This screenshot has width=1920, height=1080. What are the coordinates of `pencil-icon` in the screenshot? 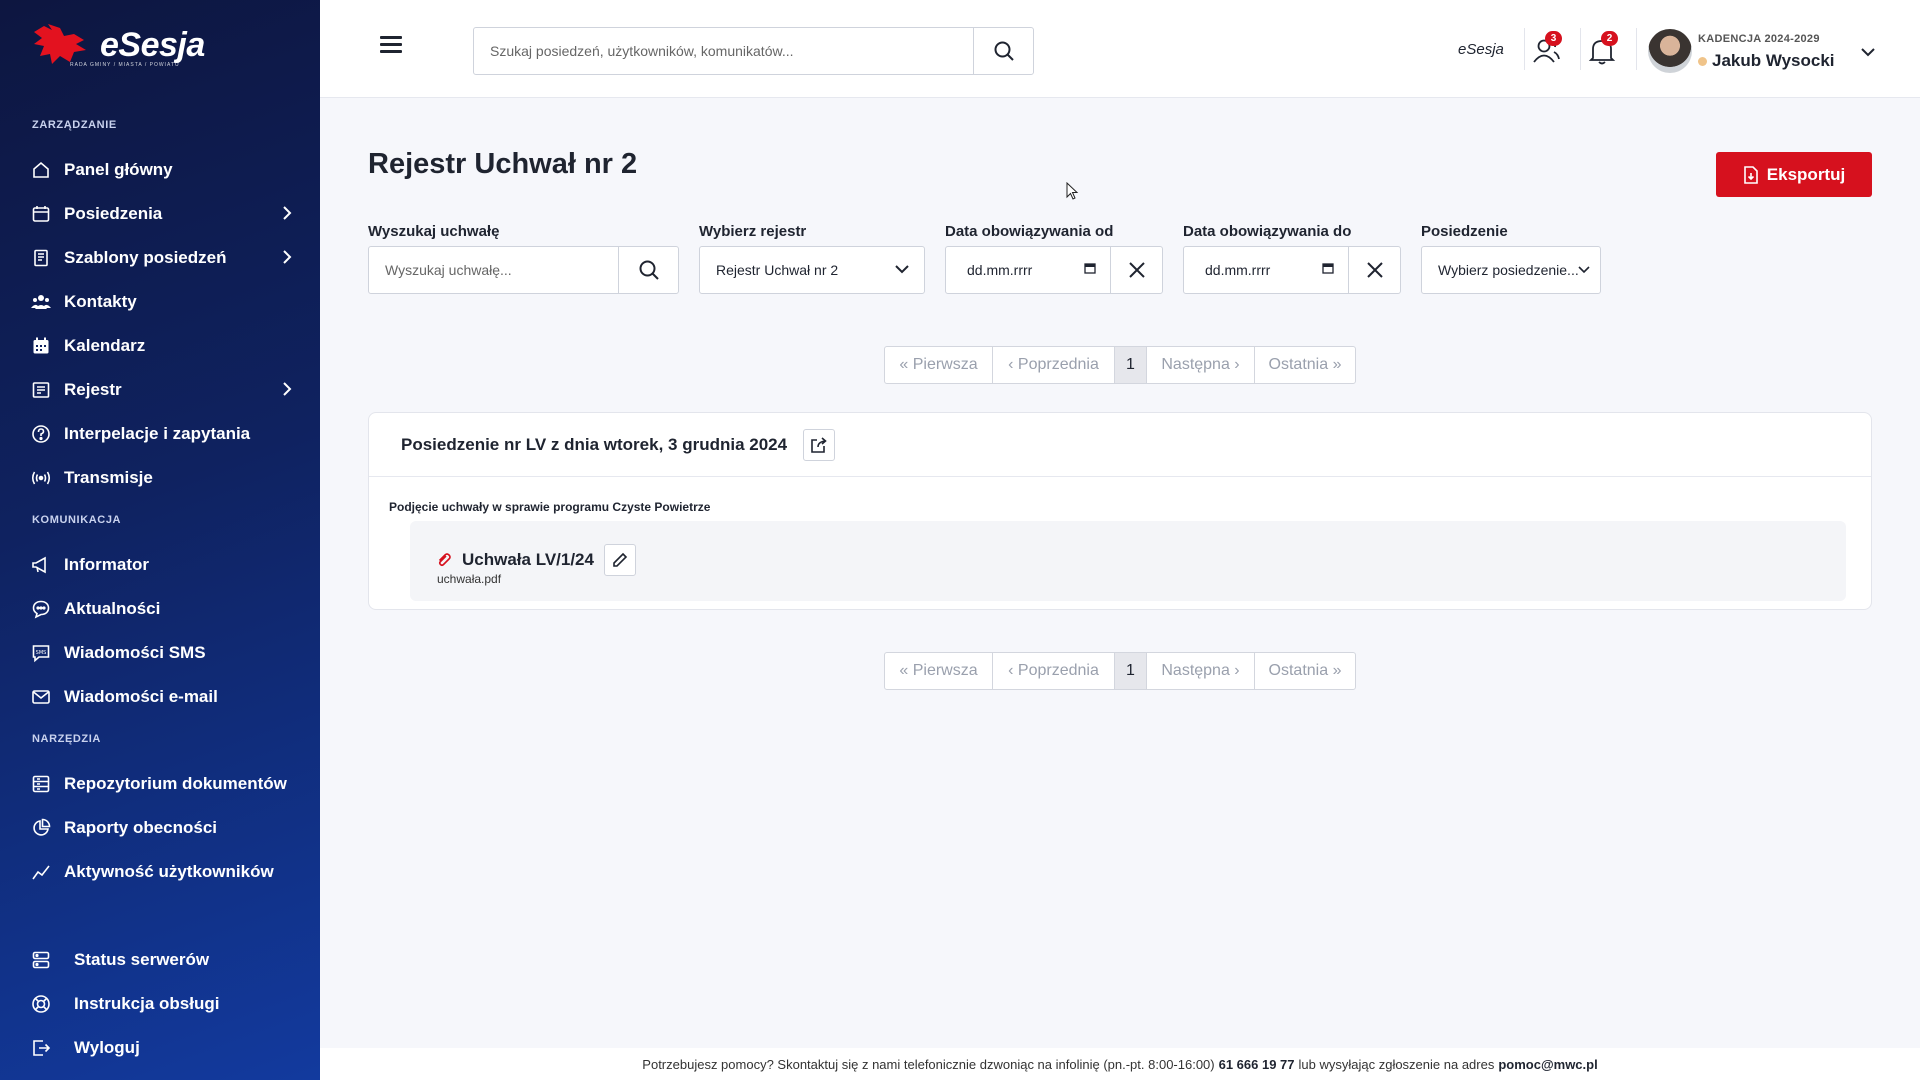 It's located at (620, 559).